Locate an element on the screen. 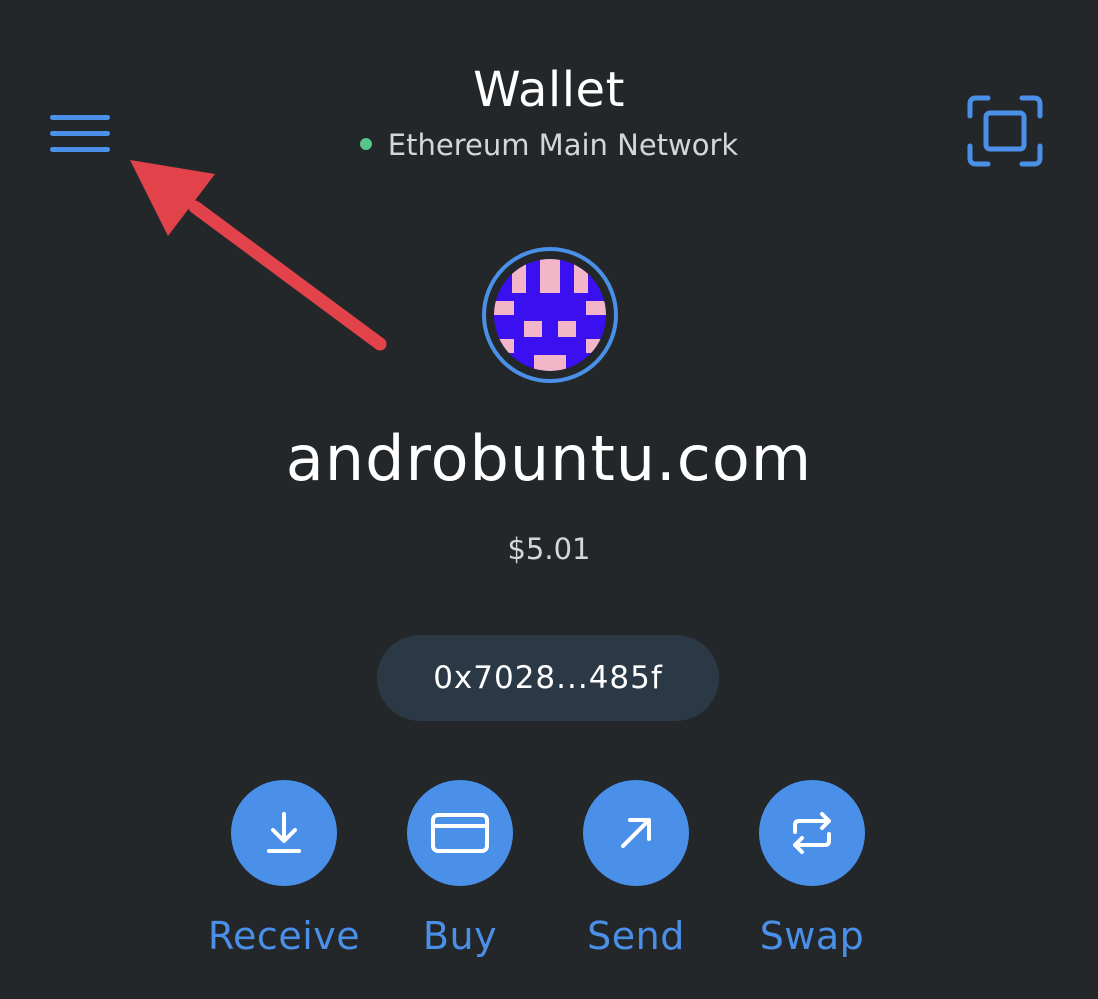  network-selector: Ethereum Main Network is located at coordinates (549, 145).